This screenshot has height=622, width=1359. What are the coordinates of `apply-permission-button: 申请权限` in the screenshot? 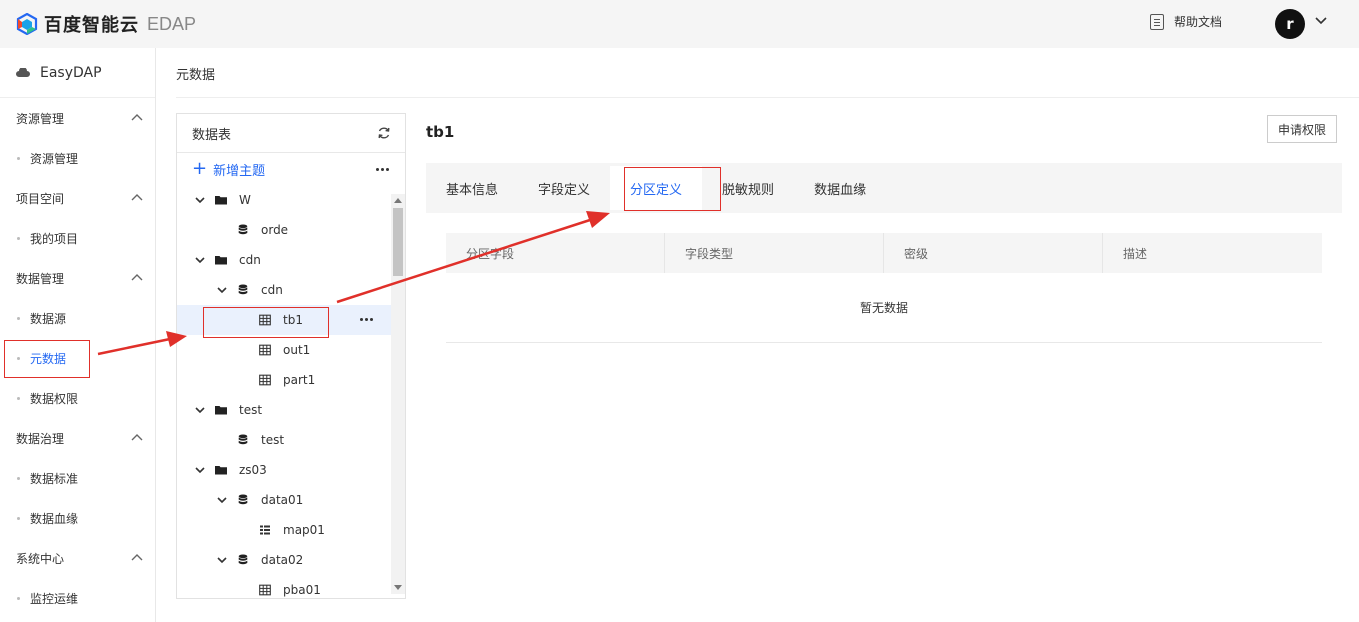 It's located at (1302, 129).